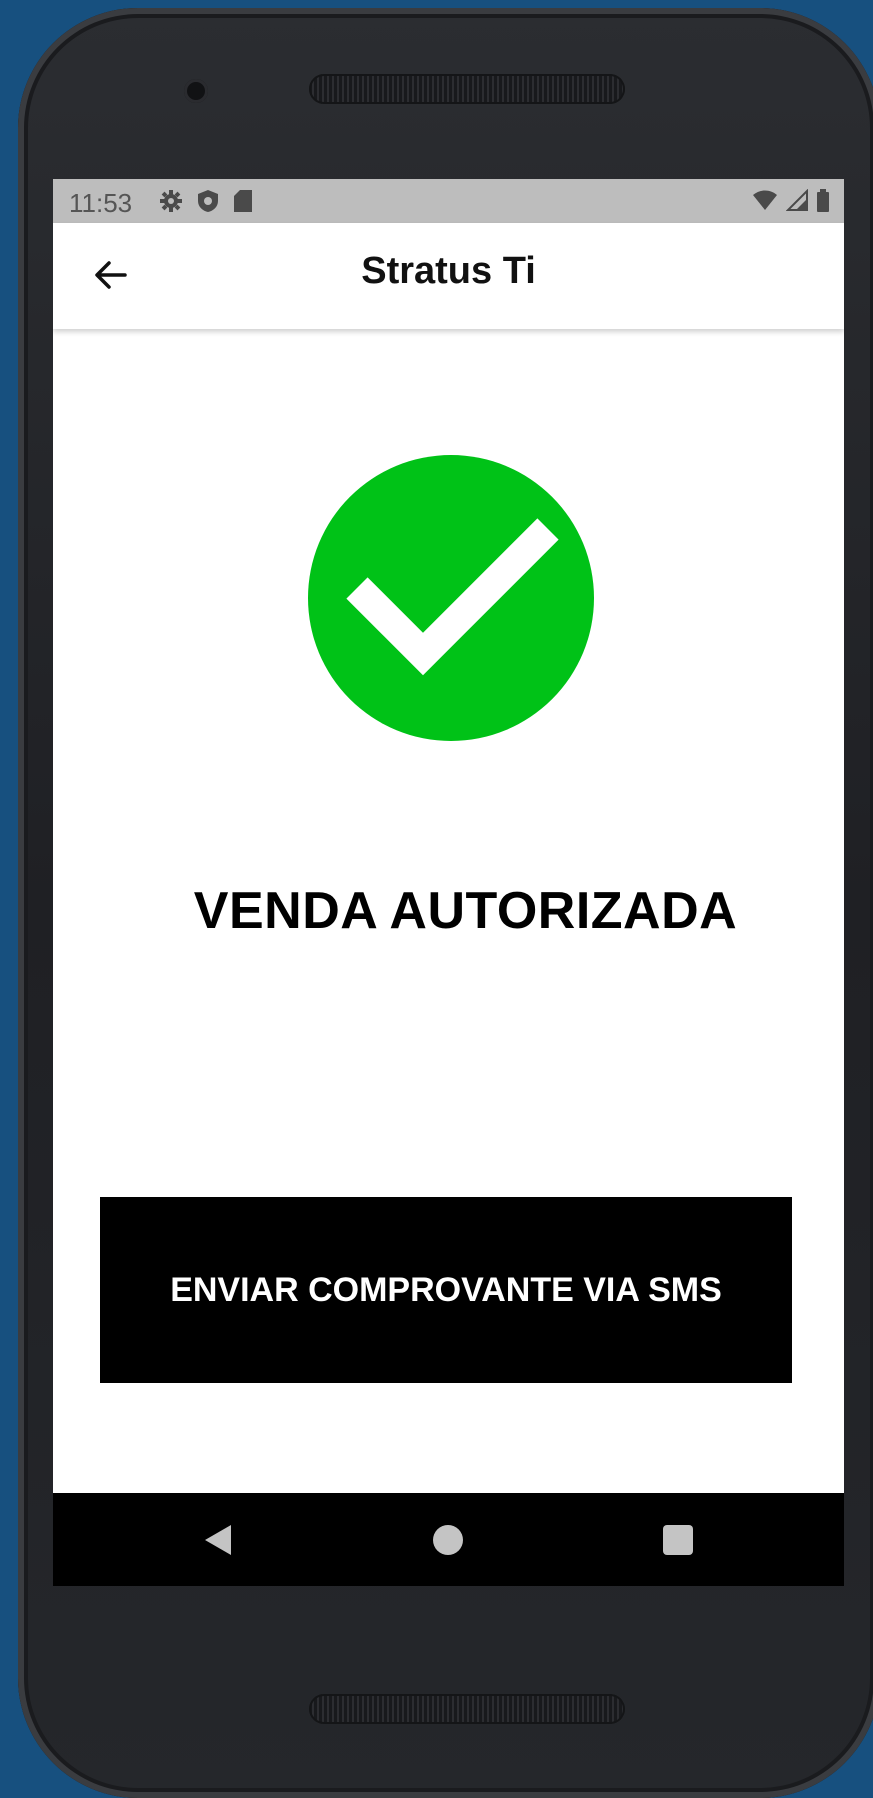  What do you see at coordinates (823, 200) in the screenshot?
I see `battery-icon` at bounding box center [823, 200].